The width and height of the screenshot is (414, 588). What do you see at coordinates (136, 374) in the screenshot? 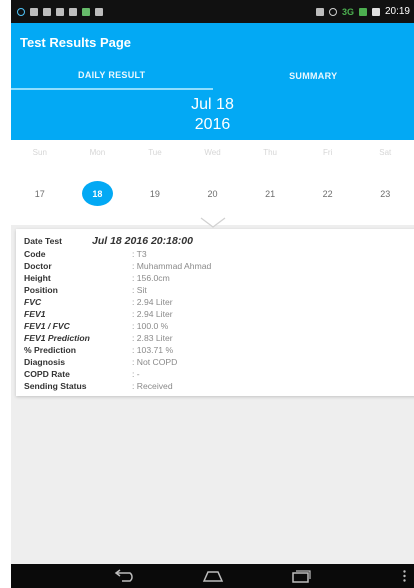
I see `result-value: : -` at bounding box center [136, 374].